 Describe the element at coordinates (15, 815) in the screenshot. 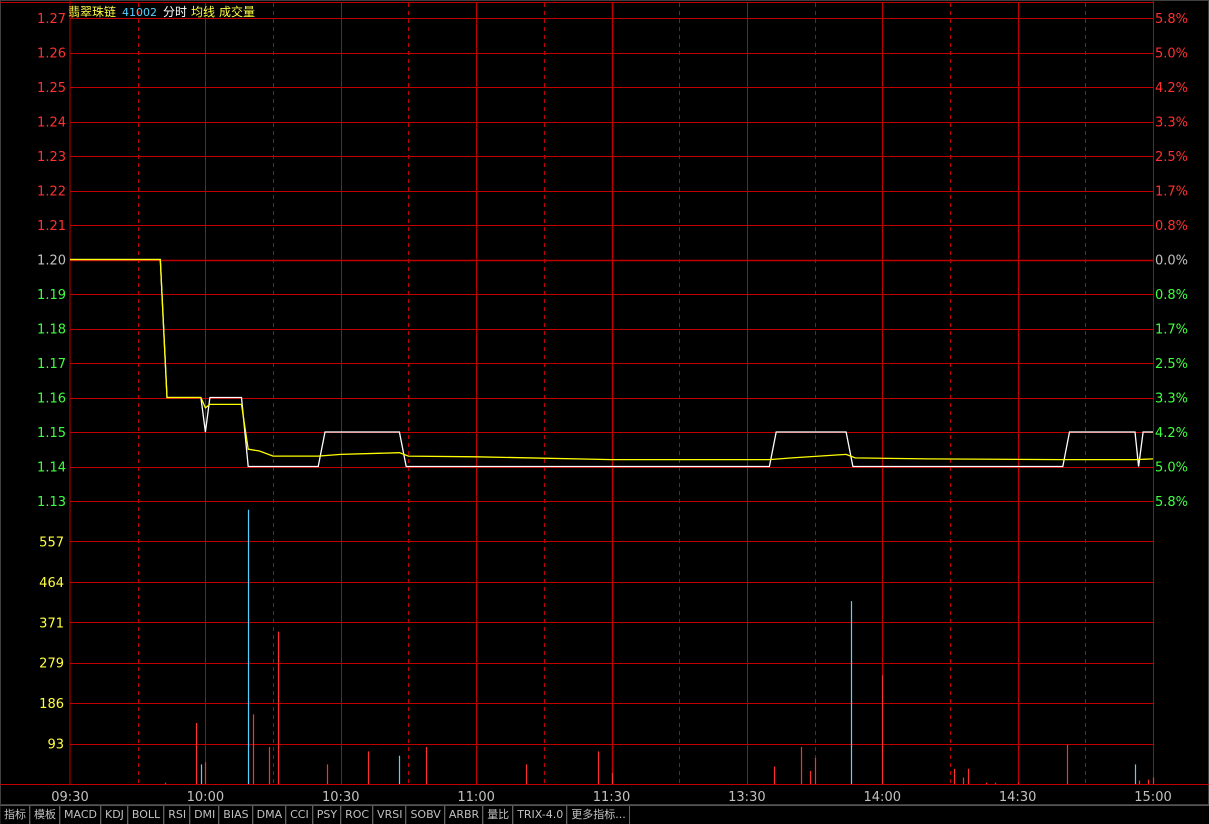

I see `indicator-tab: 指标` at that location.